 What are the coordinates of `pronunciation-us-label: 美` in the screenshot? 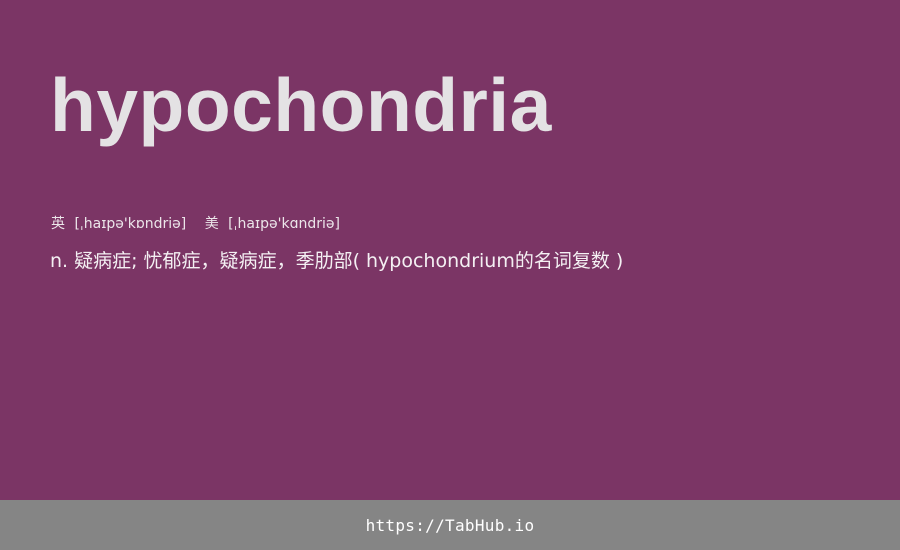 It's located at (211, 224).